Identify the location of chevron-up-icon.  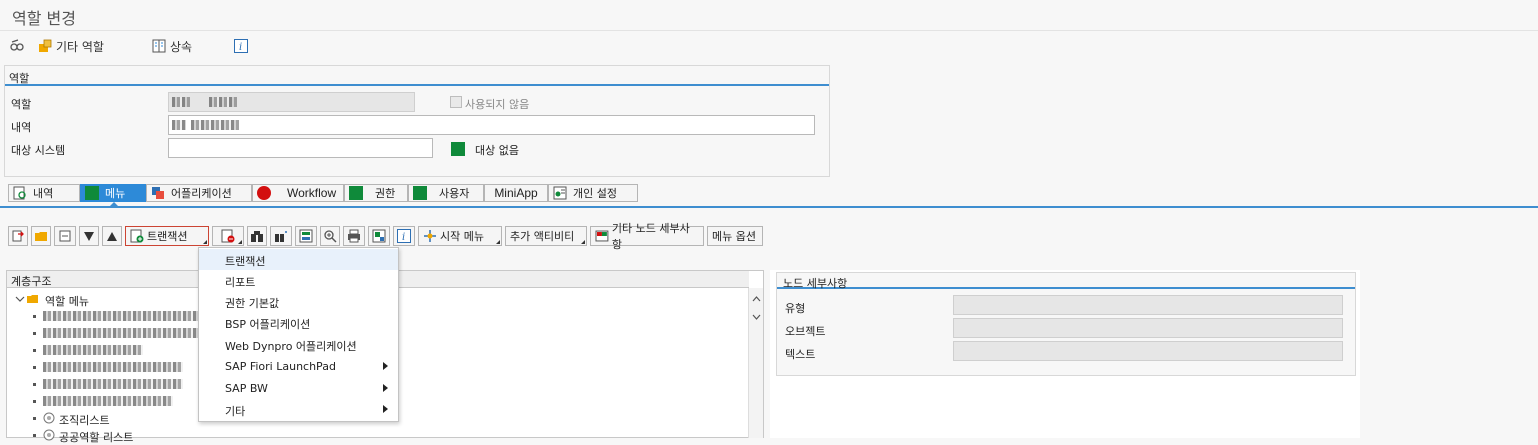
(756, 299).